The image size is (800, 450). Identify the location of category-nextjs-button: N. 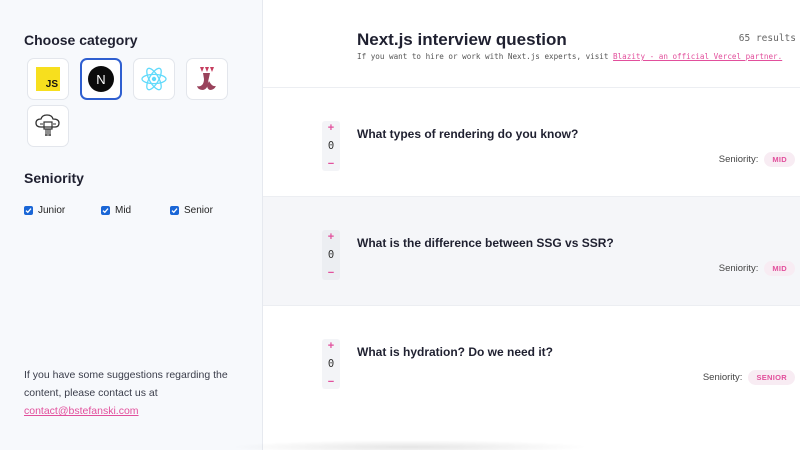
(101, 79).